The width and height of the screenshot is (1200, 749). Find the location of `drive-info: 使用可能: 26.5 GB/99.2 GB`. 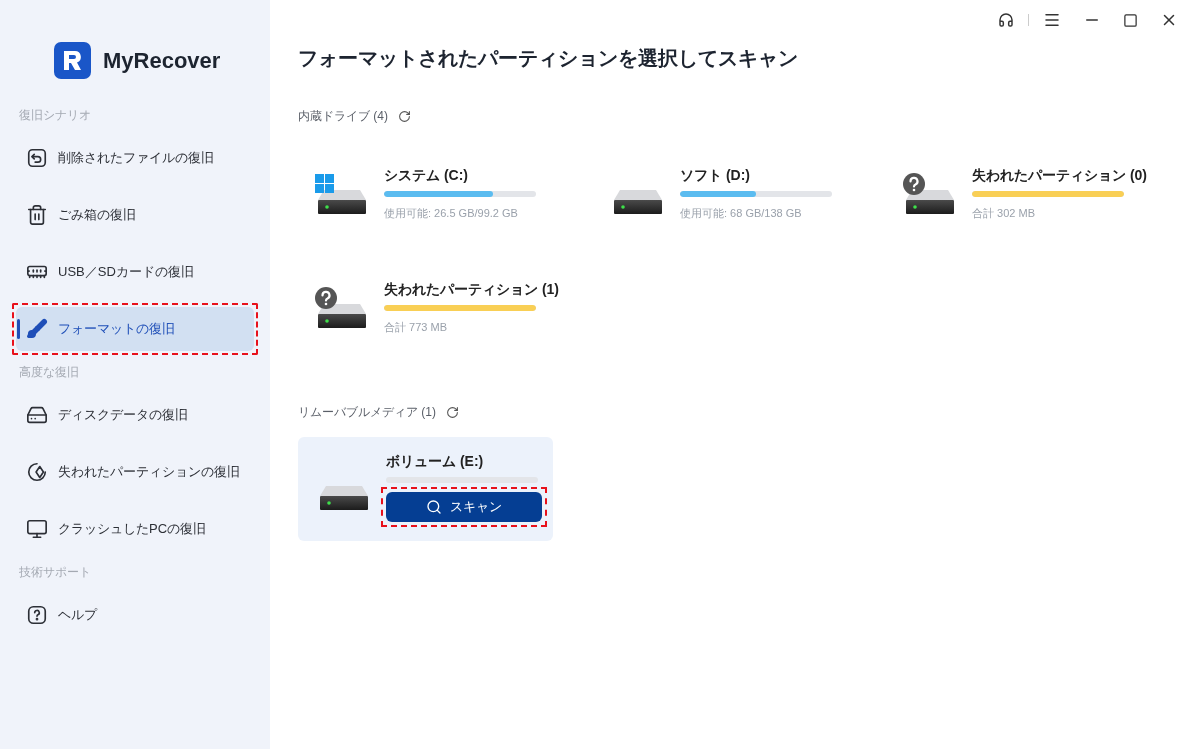

drive-info: 使用可能: 26.5 GB/99.2 GB is located at coordinates (451, 213).